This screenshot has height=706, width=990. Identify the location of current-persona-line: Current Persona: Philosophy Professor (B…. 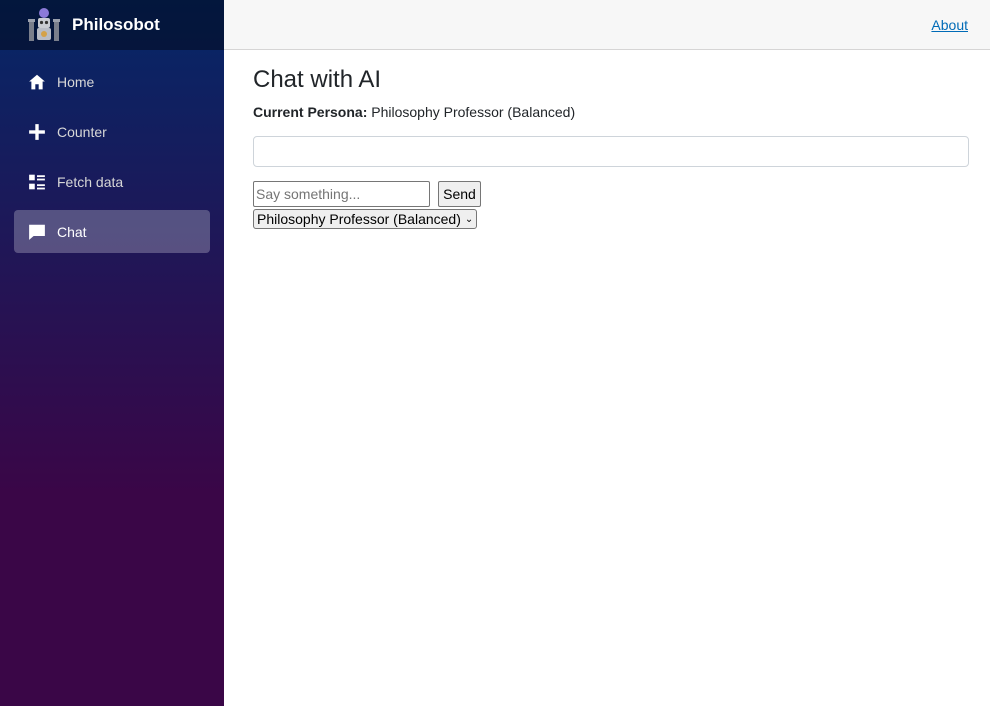
(611, 112).